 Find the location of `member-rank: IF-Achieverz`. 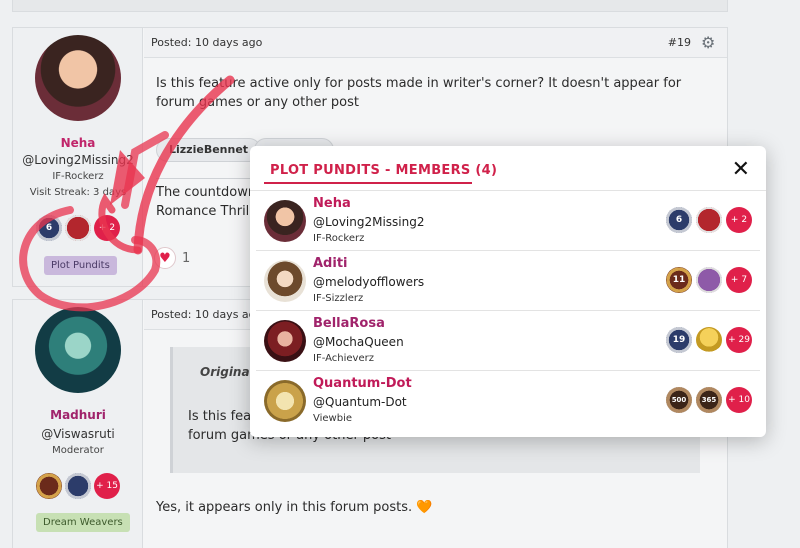

member-rank: IF-Achieverz is located at coordinates (343, 358).